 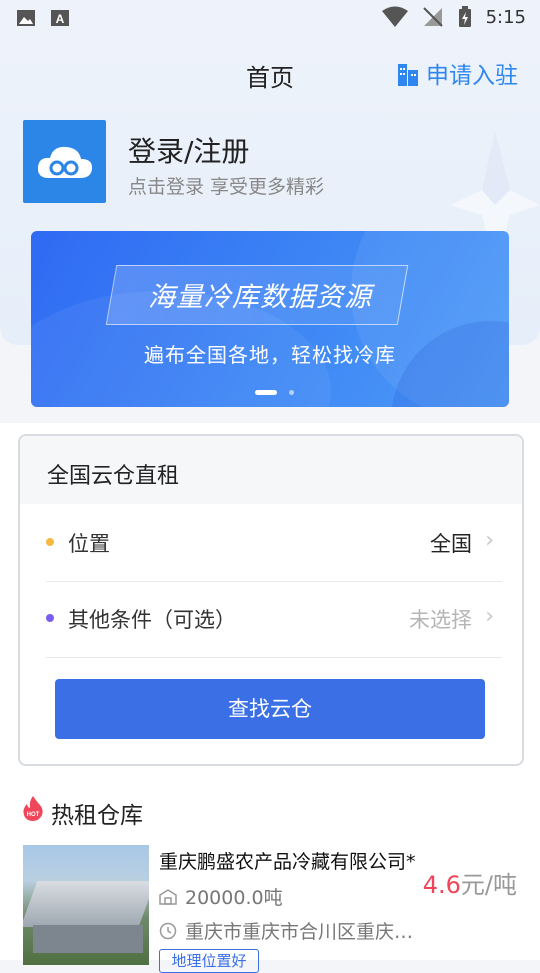 I want to click on warehouse-capacity: 20000.0吨, so click(x=221, y=896).